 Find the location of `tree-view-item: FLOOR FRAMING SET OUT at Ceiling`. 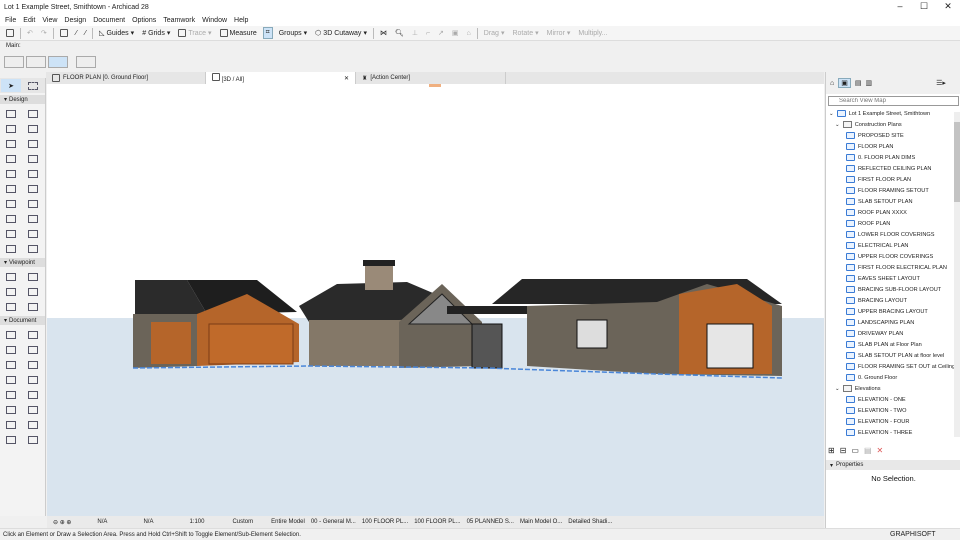

tree-view-item: FLOOR FRAMING SET OUT at Ceiling is located at coordinates (893, 366).